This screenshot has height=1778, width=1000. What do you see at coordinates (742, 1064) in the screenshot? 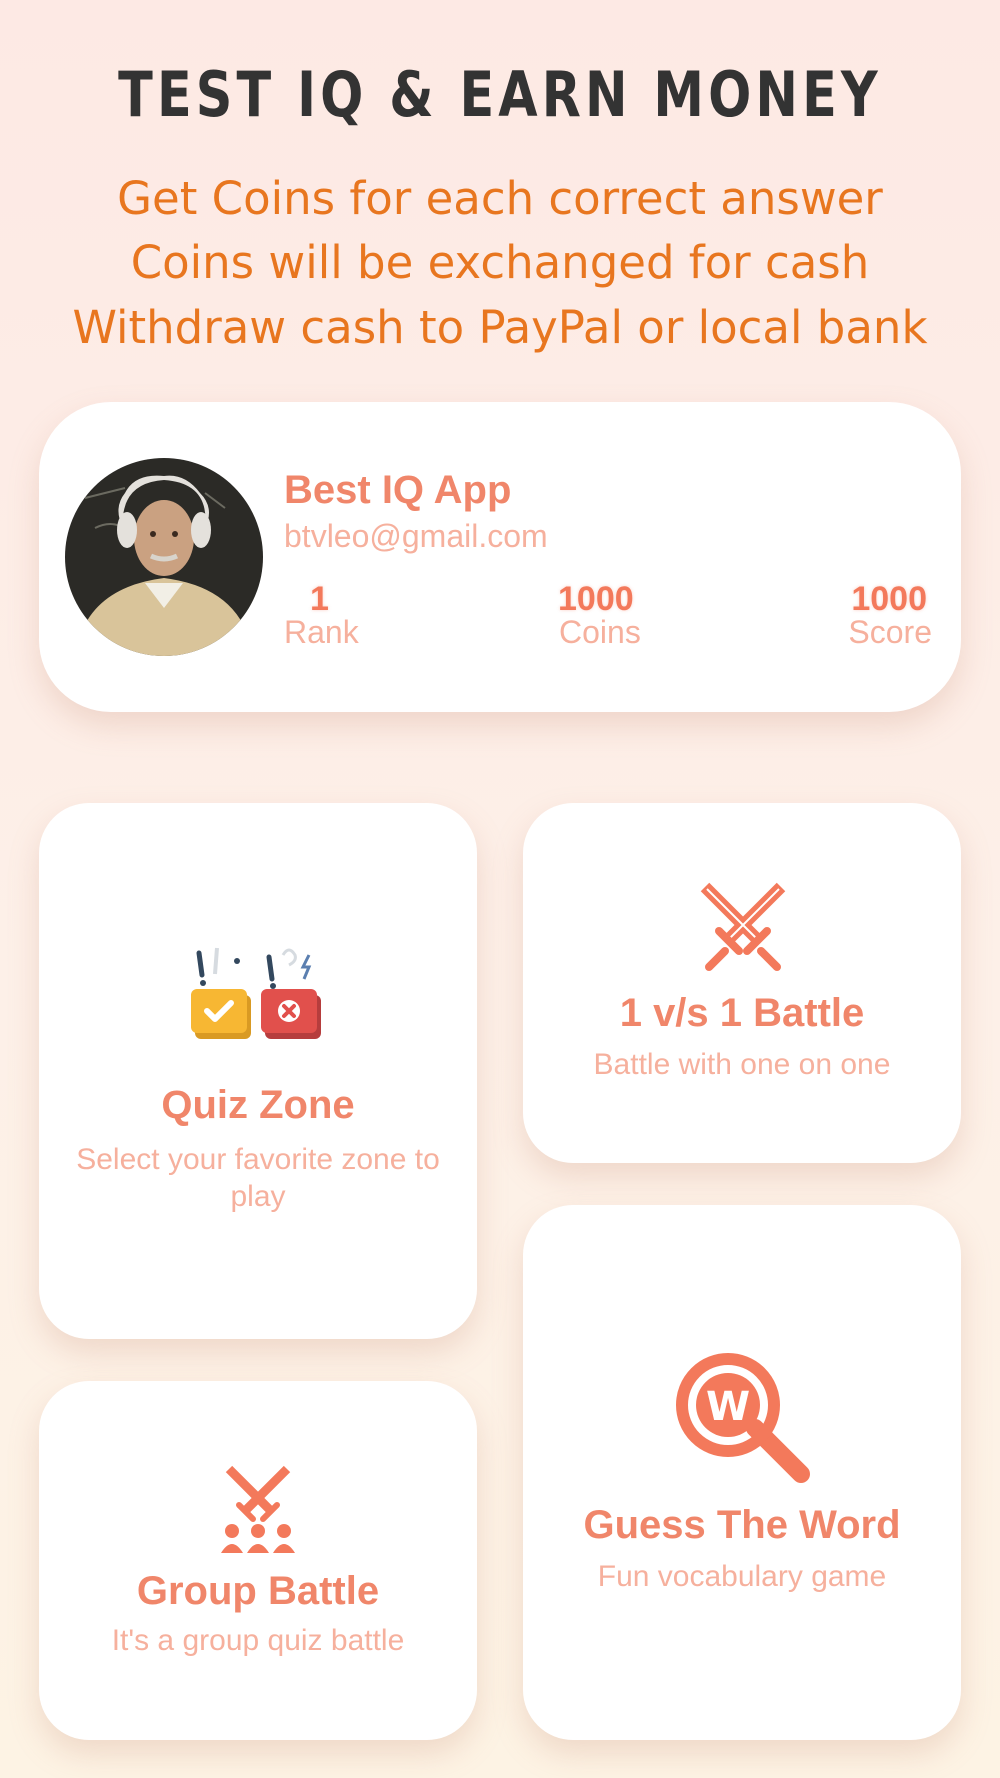
I see `battle-desc: Battle with one on one` at bounding box center [742, 1064].